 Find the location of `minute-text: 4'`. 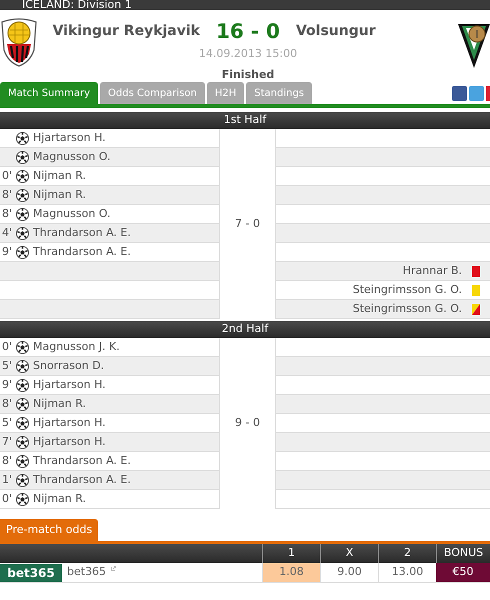

minute-text: 4' is located at coordinates (7, 232).